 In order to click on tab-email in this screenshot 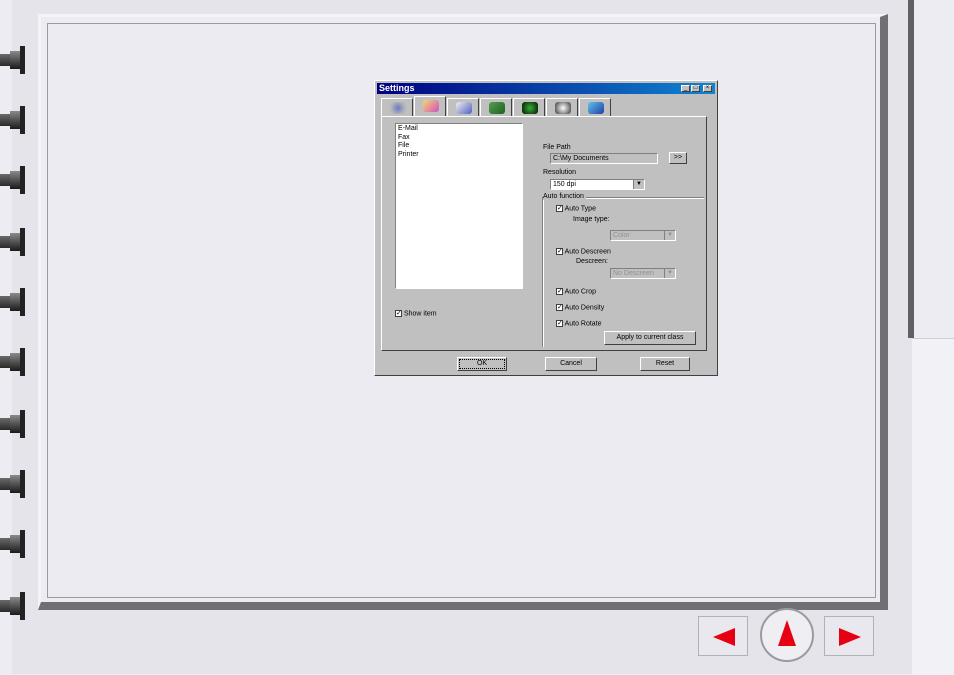, I will do `click(430, 106)`.